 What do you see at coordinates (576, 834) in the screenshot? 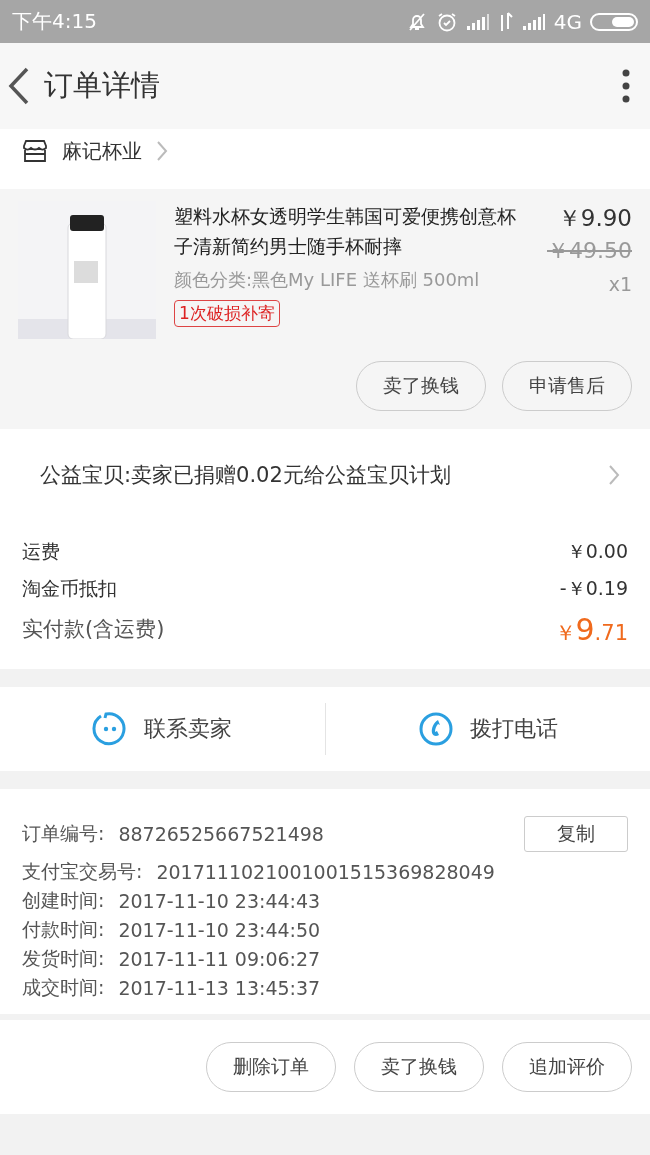
I see `copy-button: 复制` at bounding box center [576, 834].